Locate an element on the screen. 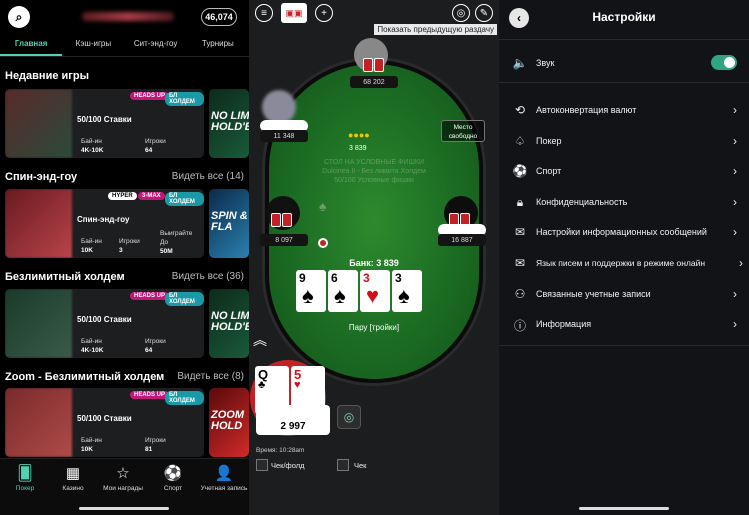  game-title: Спин-энд-гоу is located at coordinates (103, 219).